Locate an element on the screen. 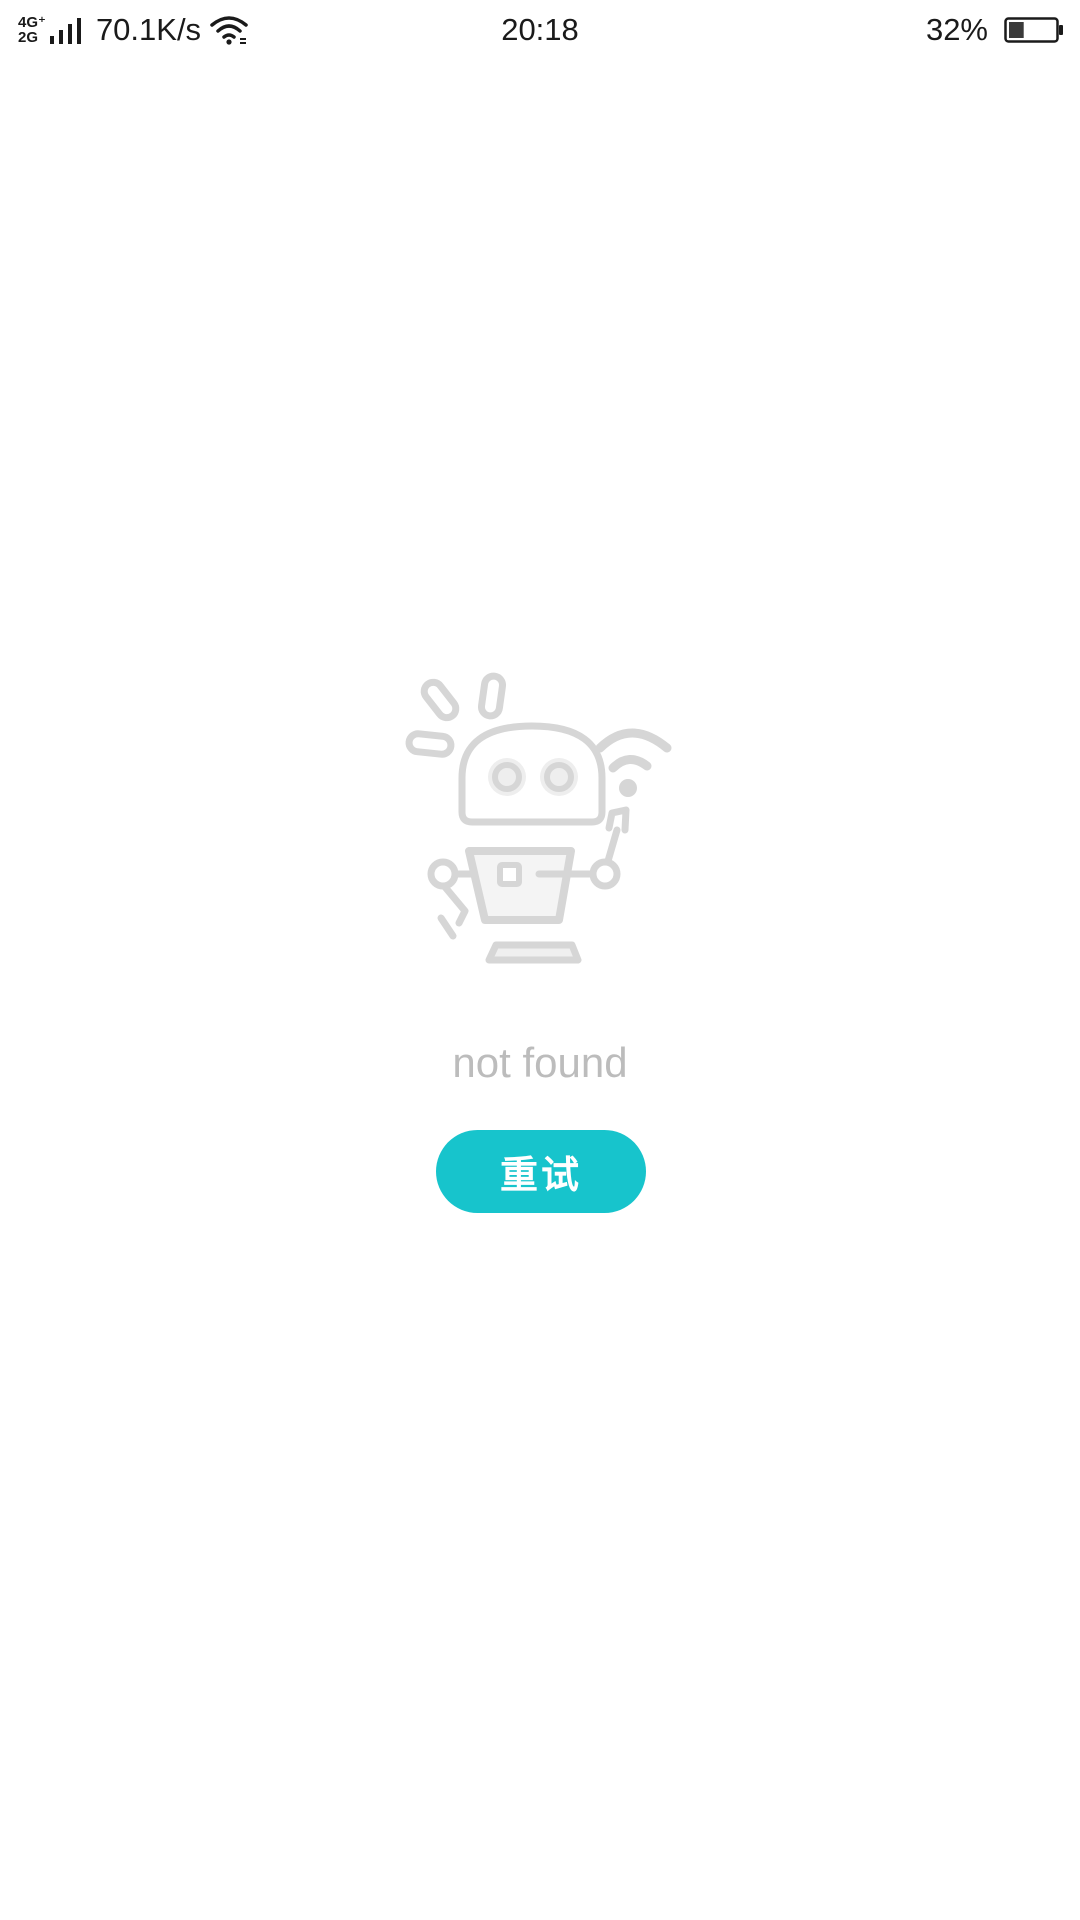  status-bar-right: 32% is located at coordinates (995, 30).